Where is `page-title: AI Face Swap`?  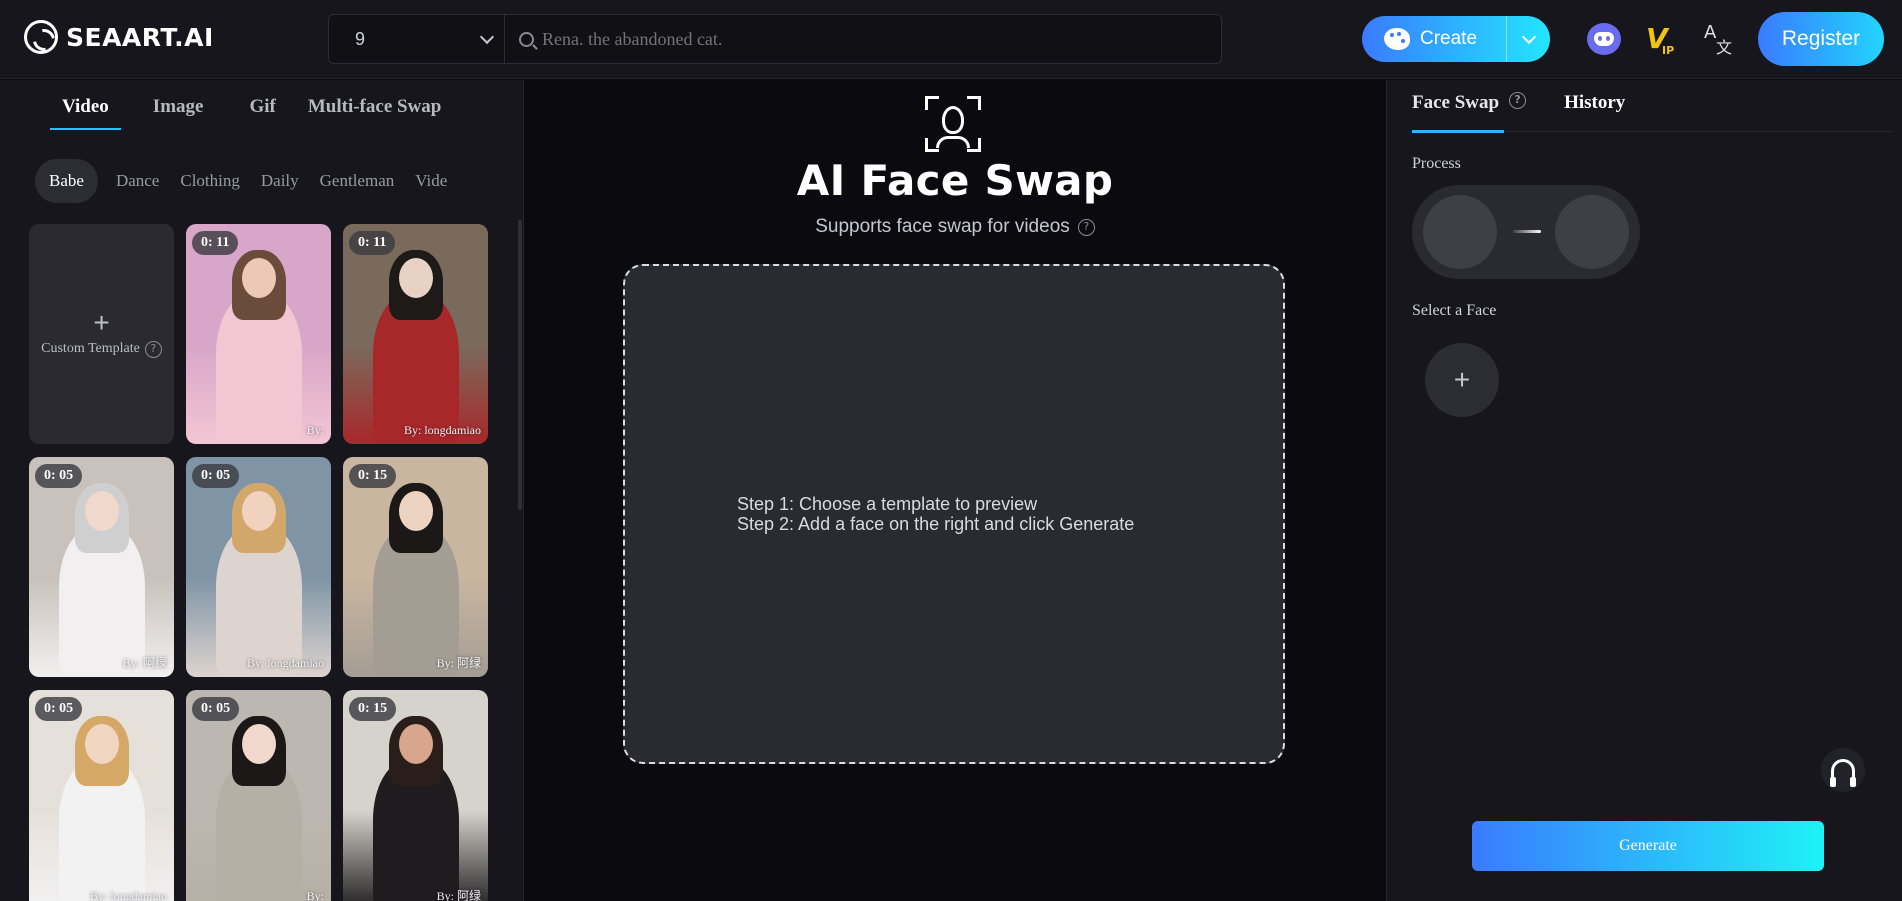
page-title: AI Face Swap is located at coordinates (955, 180).